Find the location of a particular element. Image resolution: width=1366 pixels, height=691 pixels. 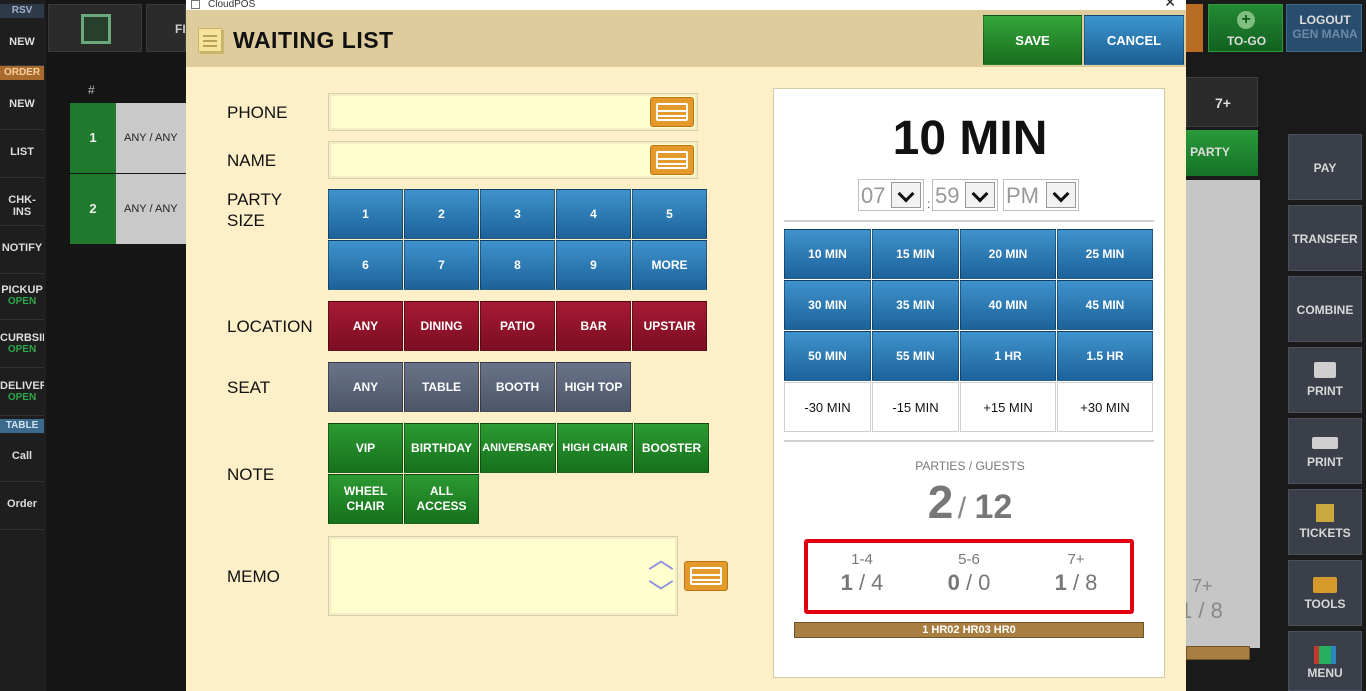

location-bar-button: BAR is located at coordinates (593, 326).